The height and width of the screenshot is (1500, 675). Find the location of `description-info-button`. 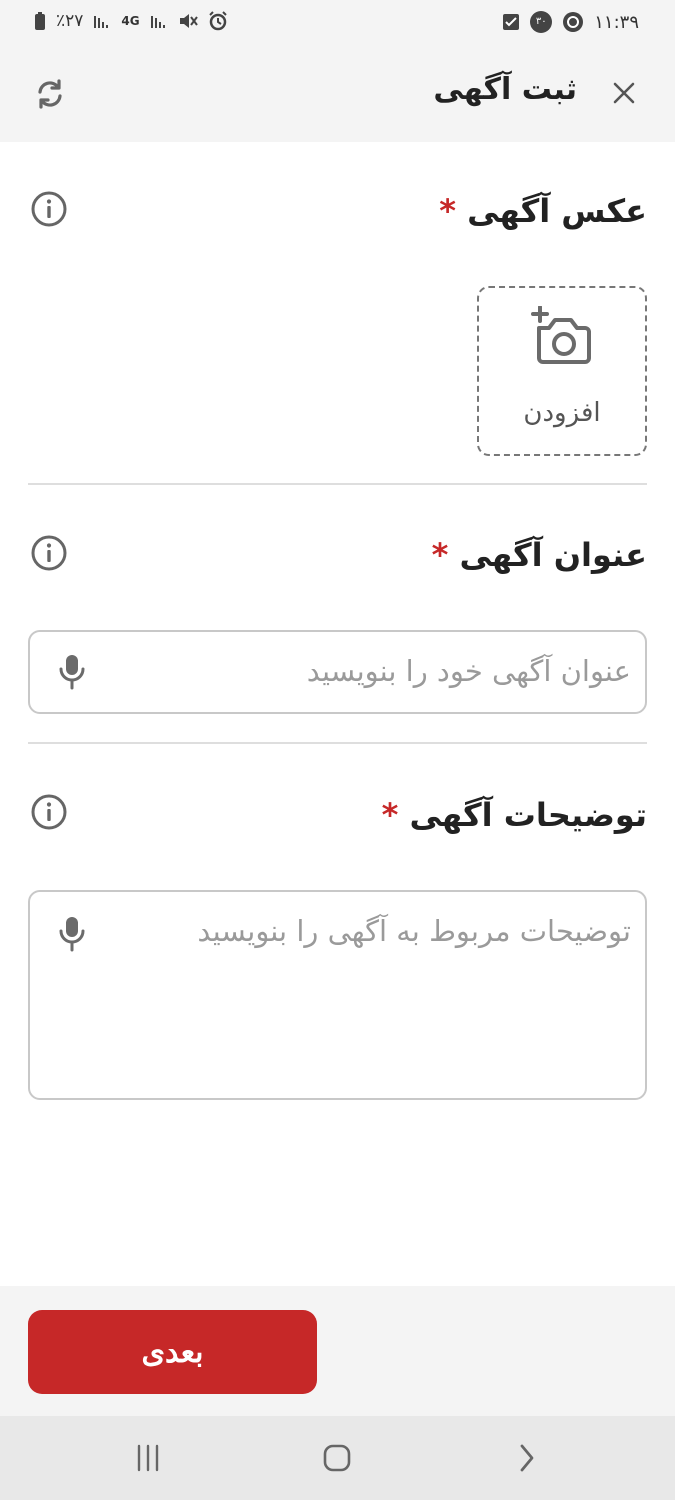

description-info-button is located at coordinates (49, 812).